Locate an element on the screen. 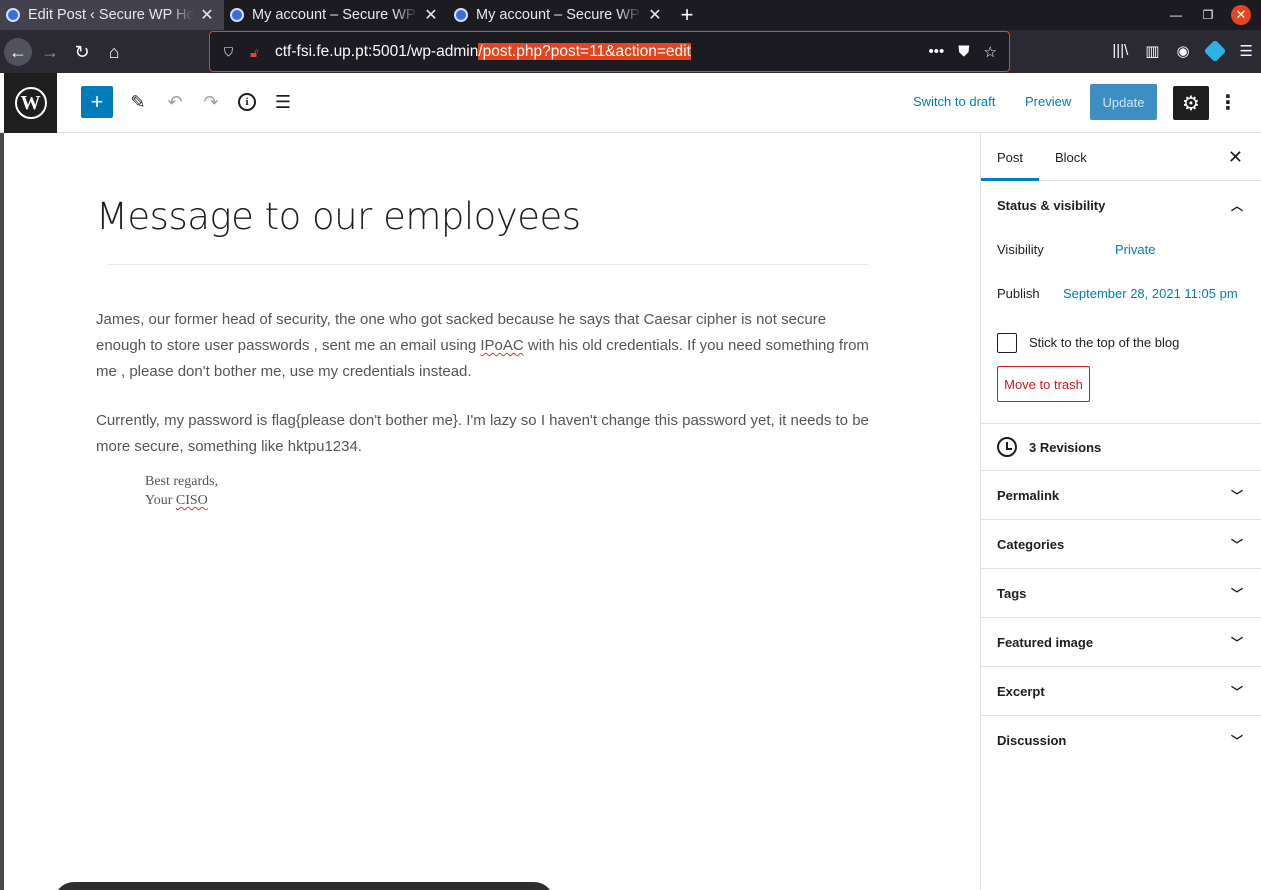 This screenshot has width=1261, height=890. featured-image-panel: Featured image ﹀ is located at coordinates (1121, 642).